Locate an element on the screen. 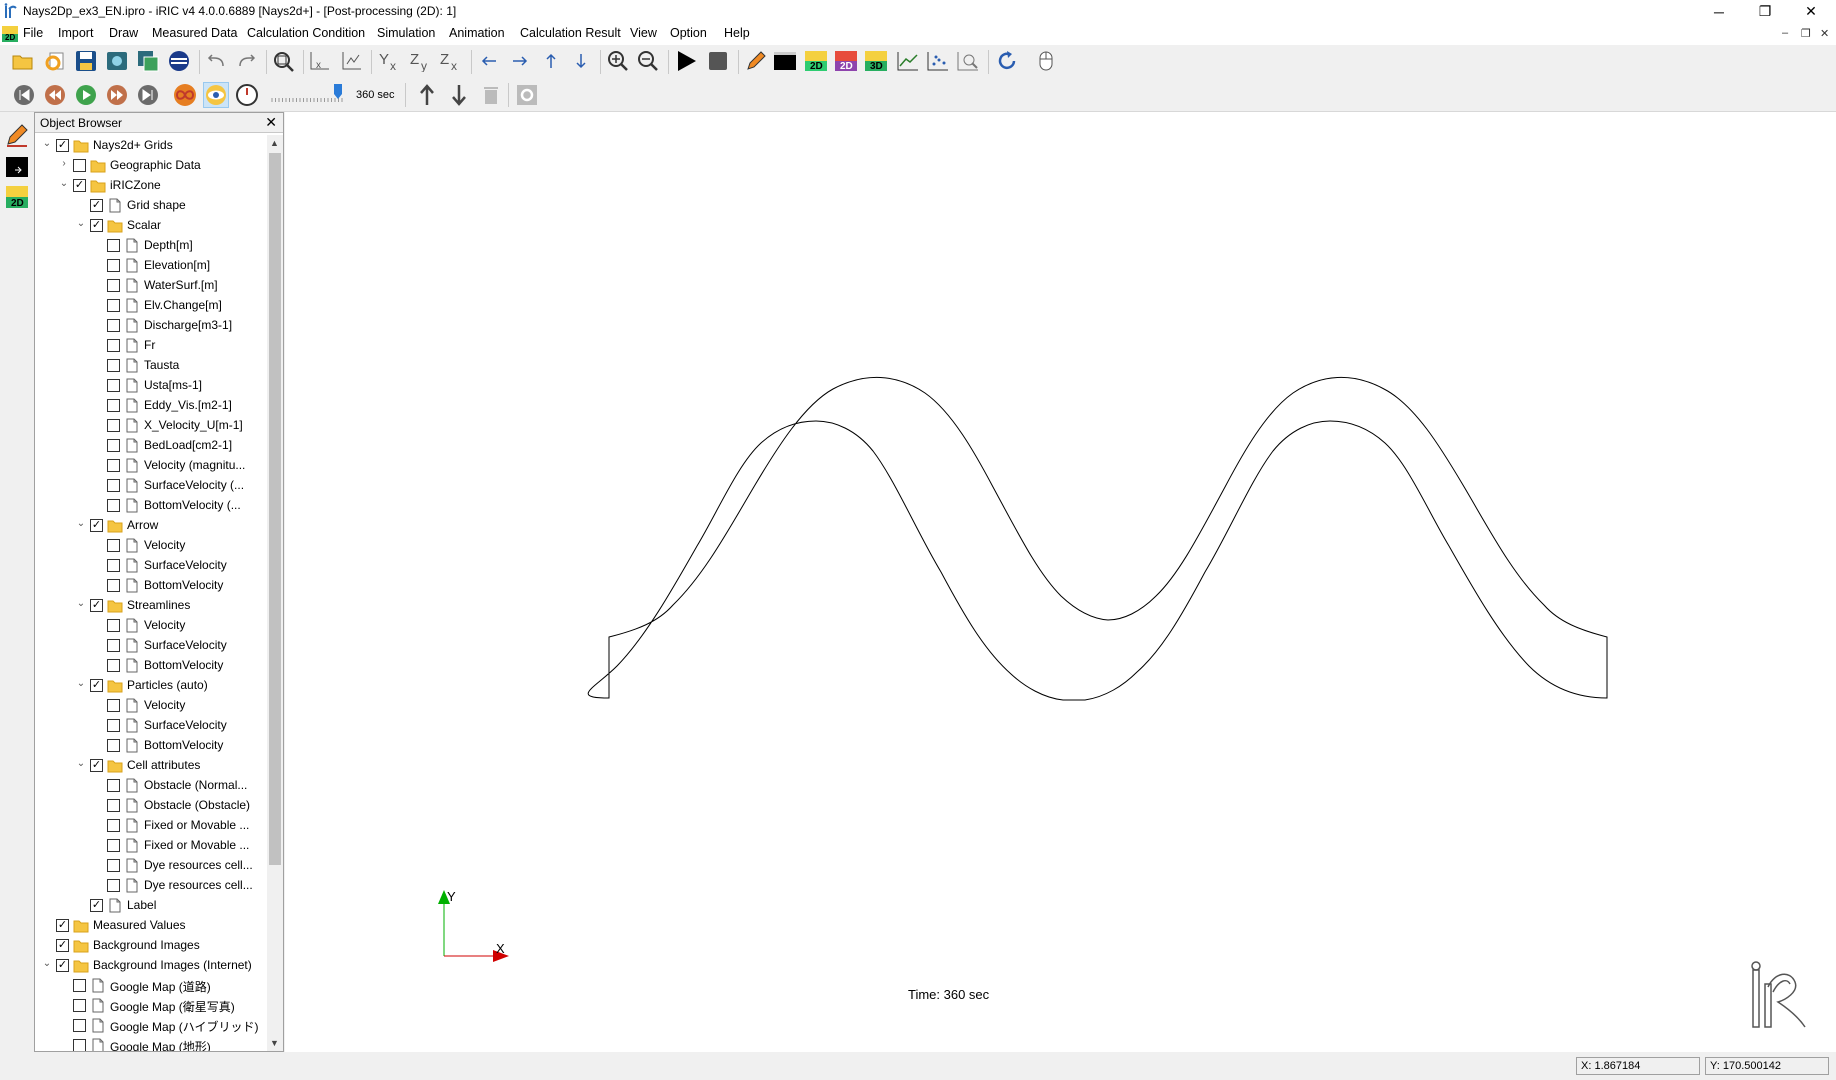 This screenshot has height=1080, width=1836. tree-item: ⌄ ✓ Particles (auto) is located at coordinates (151, 685).